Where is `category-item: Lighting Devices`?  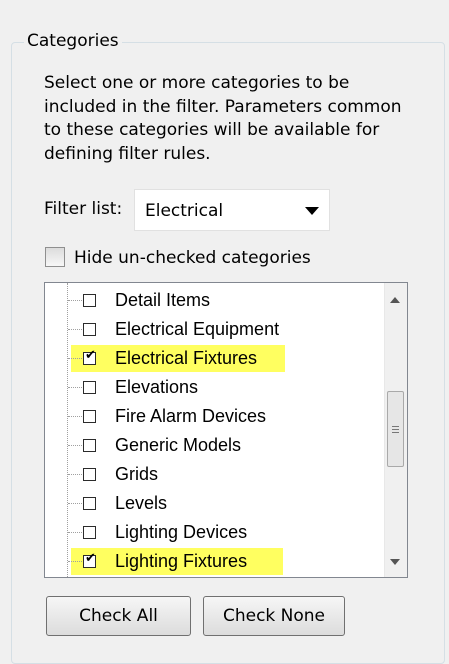 category-item: Lighting Devices is located at coordinates (215, 532).